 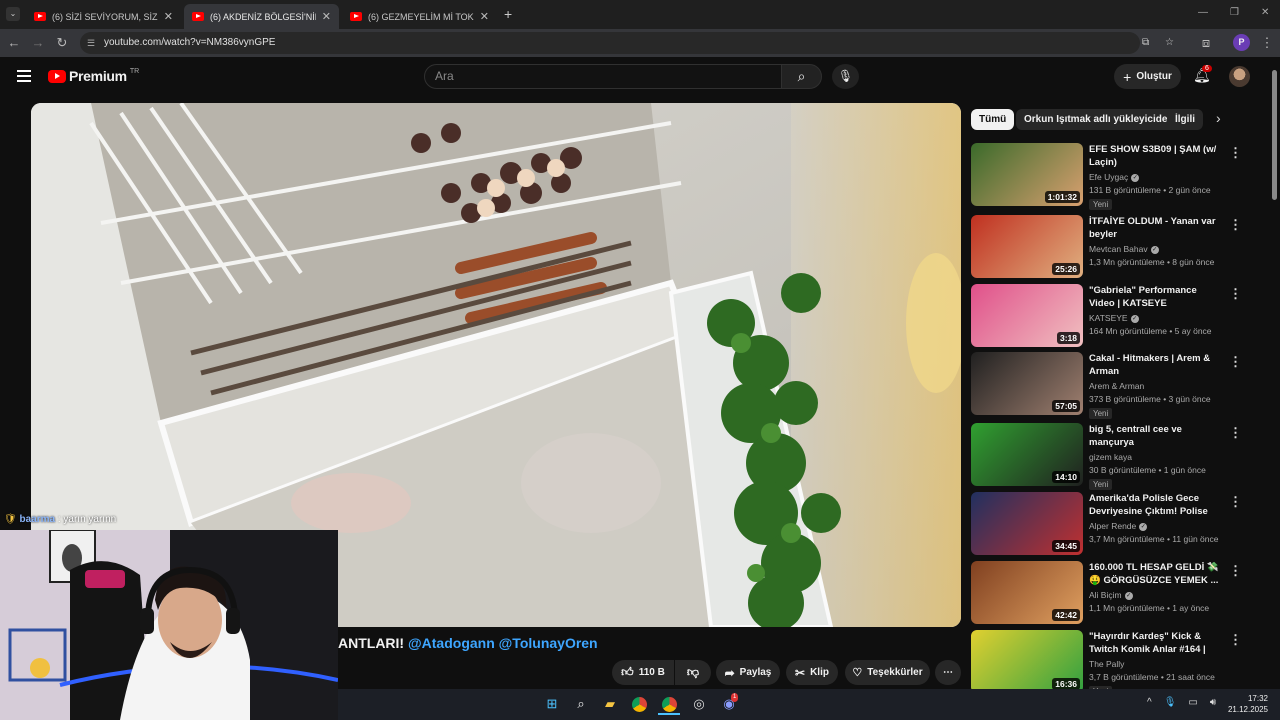 What do you see at coordinates (87, 519) in the screenshot?
I see `chat-message: : yarın yarınn` at bounding box center [87, 519].